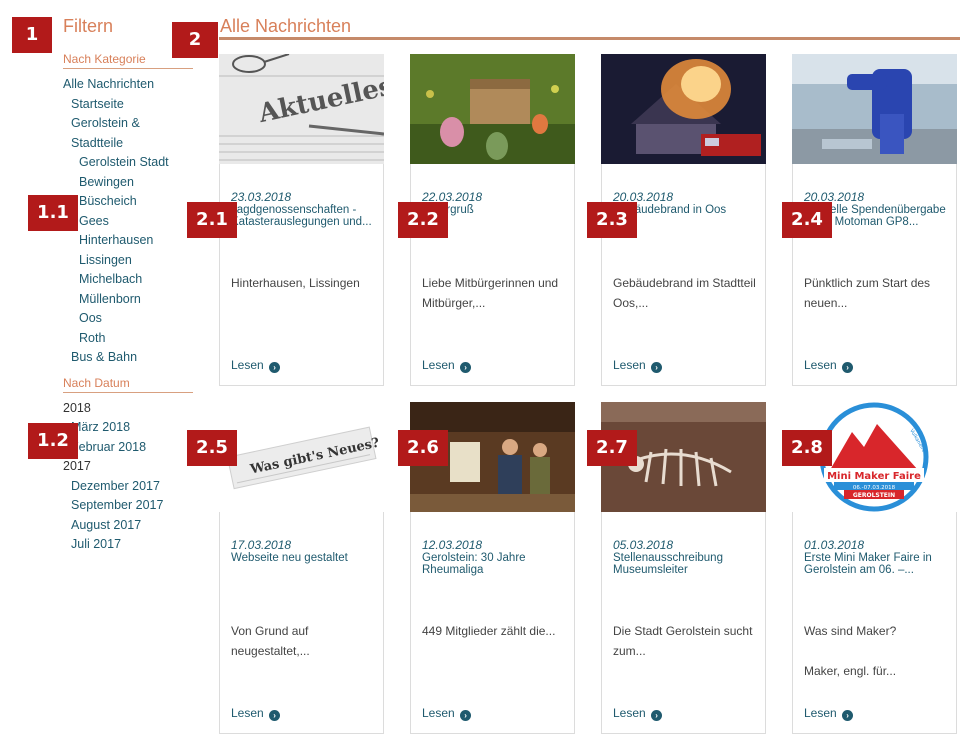 The image size is (967, 740). Describe the element at coordinates (261, 545) in the screenshot. I see `news-date: 17.03.2018` at that location.